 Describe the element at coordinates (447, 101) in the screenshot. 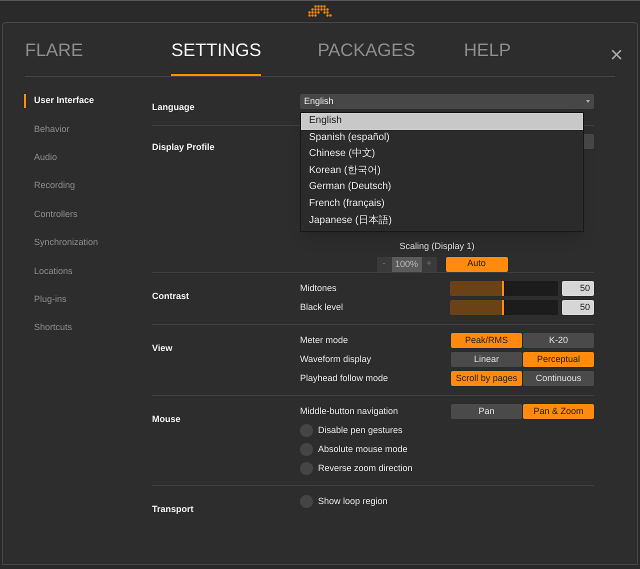

I see `language-select: English` at that location.